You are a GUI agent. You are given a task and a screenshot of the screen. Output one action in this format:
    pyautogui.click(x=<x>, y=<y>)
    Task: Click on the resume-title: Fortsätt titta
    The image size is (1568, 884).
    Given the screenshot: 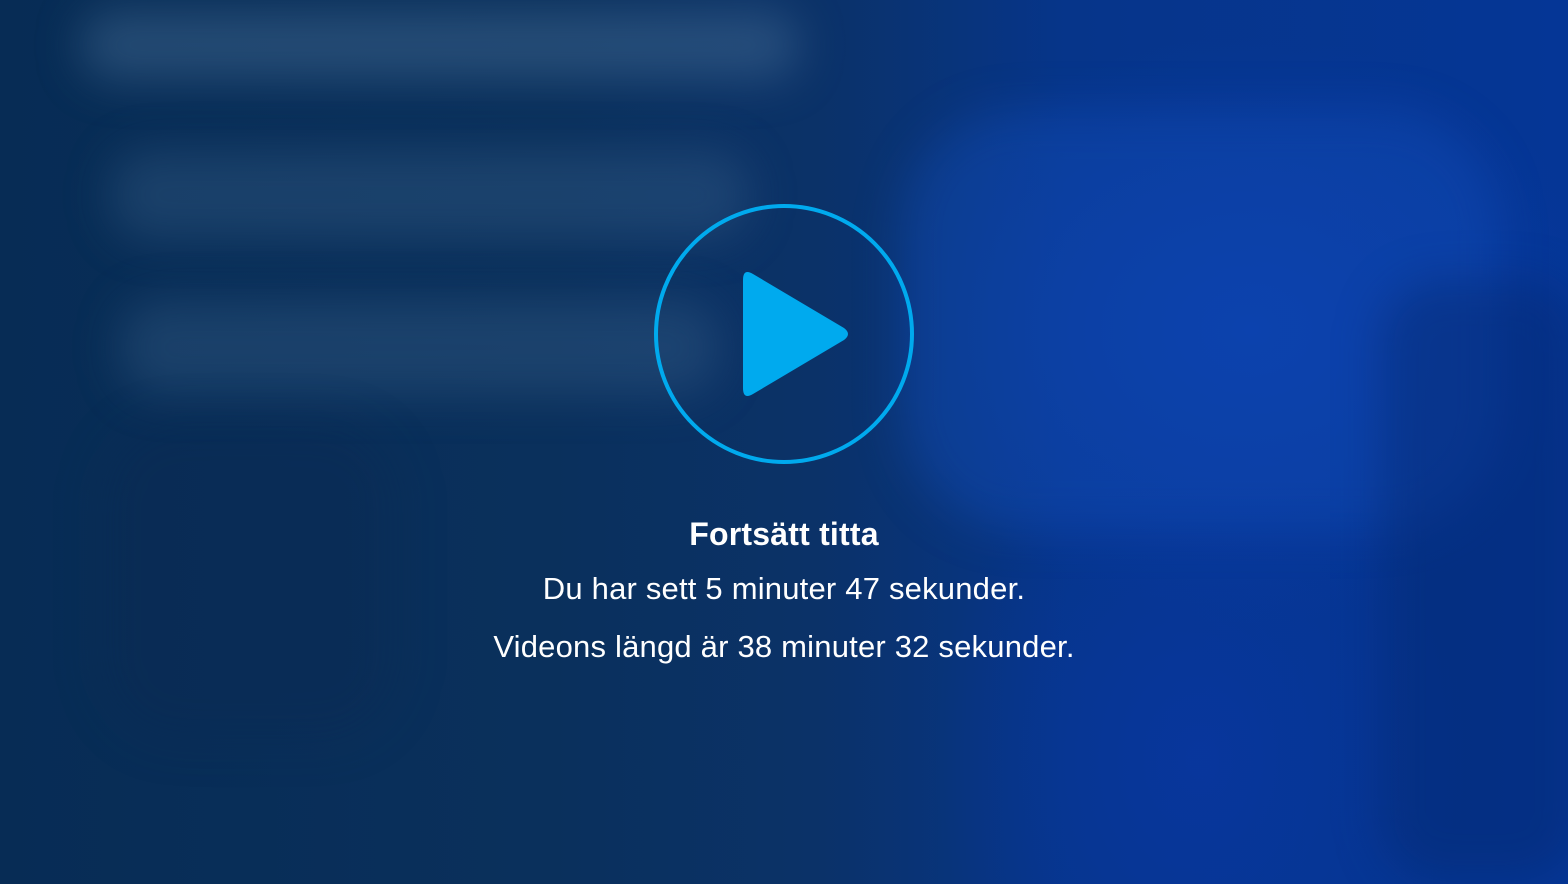 What is the action you would take?
    pyautogui.click(x=784, y=534)
    